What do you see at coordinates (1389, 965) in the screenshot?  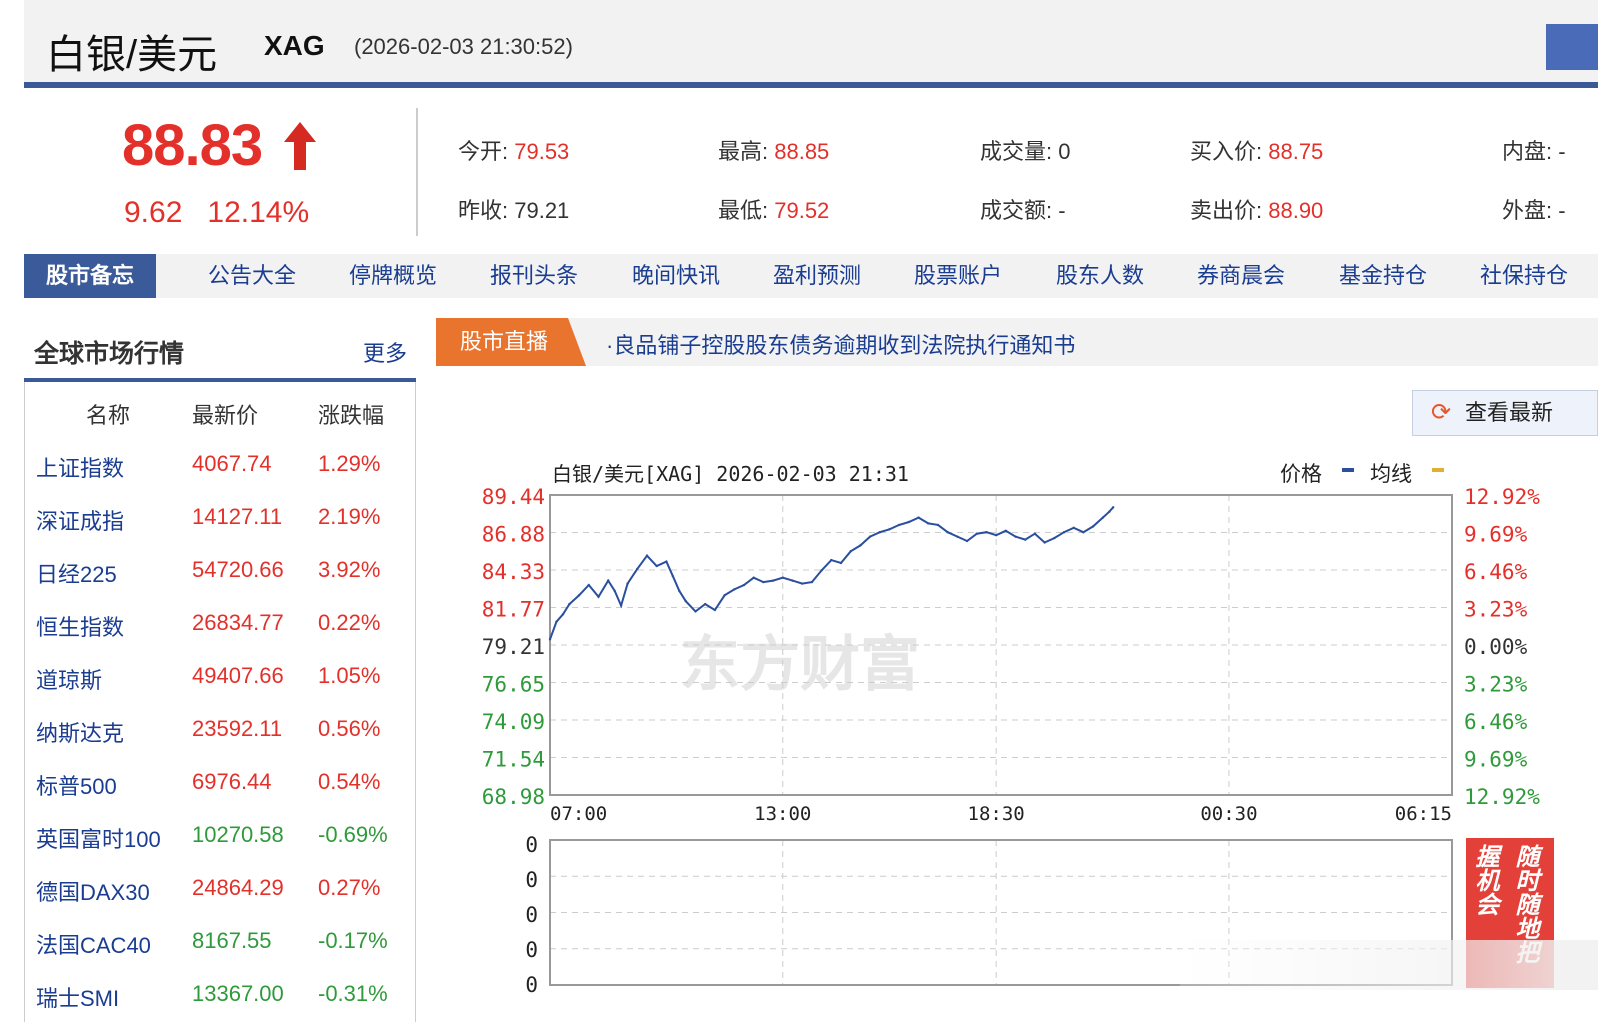 I see `overlay-fade` at bounding box center [1389, 965].